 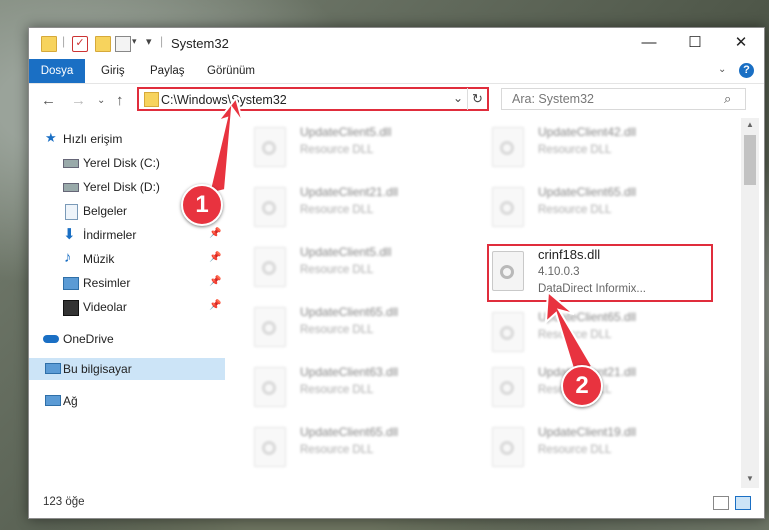 What do you see at coordinates (582, 386) in the screenshot?
I see `callout-badge-2: 2` at bounding box center [582, 386].